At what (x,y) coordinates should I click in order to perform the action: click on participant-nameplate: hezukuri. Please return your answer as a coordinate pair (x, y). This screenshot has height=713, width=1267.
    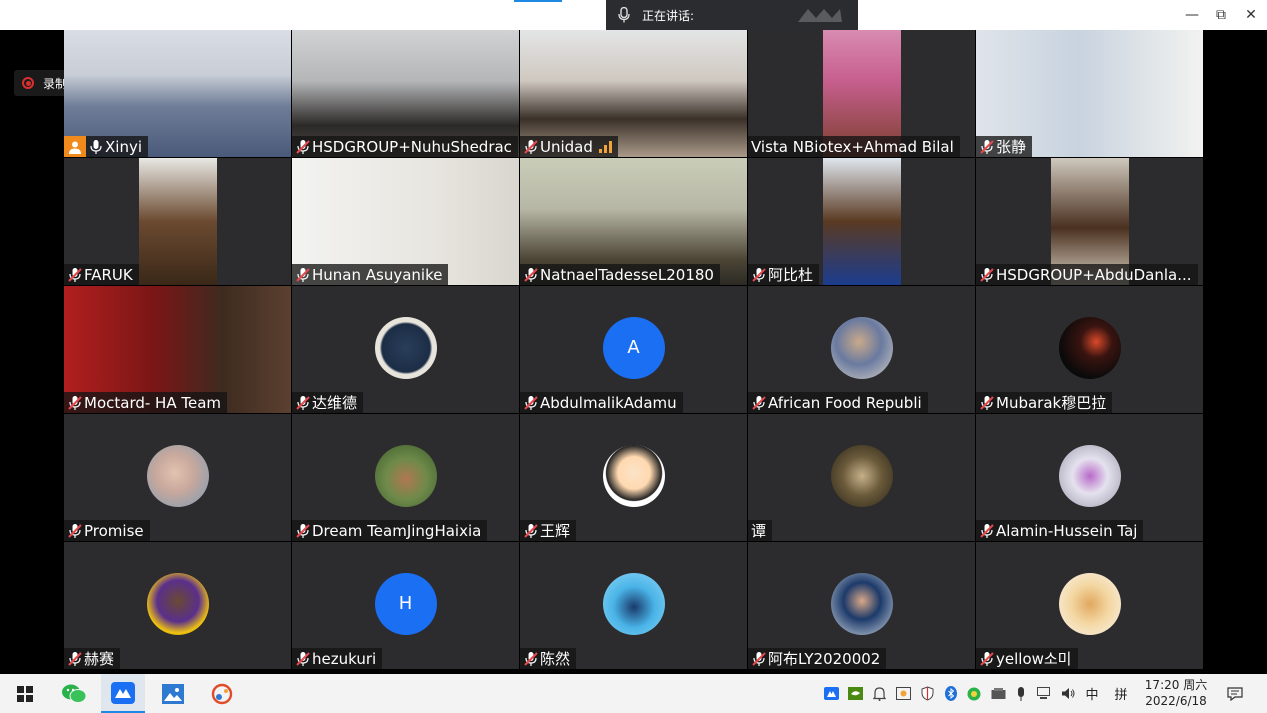
    Looking at the image, I should click on (337, 658).